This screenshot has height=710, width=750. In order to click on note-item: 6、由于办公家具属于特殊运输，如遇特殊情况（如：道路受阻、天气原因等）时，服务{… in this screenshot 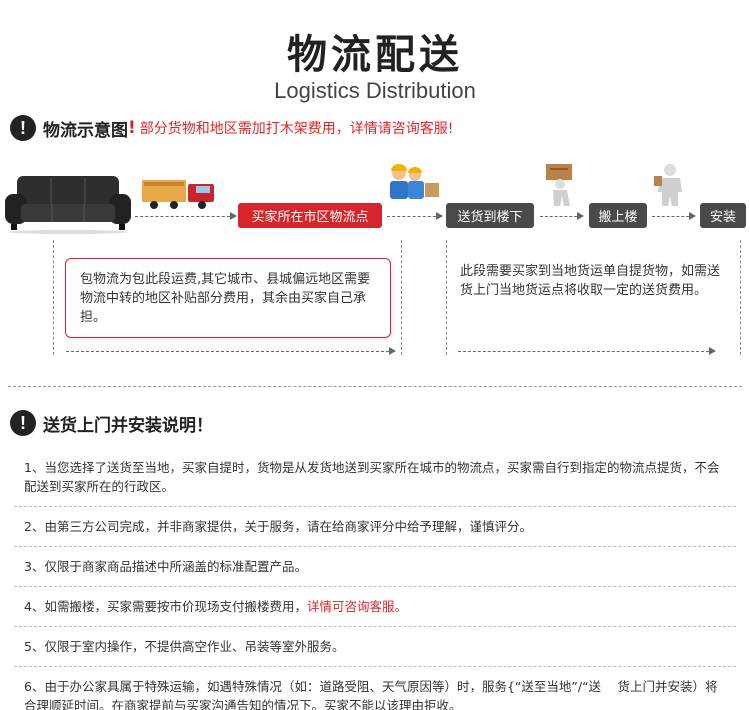, I will do `click(371, 694)`.